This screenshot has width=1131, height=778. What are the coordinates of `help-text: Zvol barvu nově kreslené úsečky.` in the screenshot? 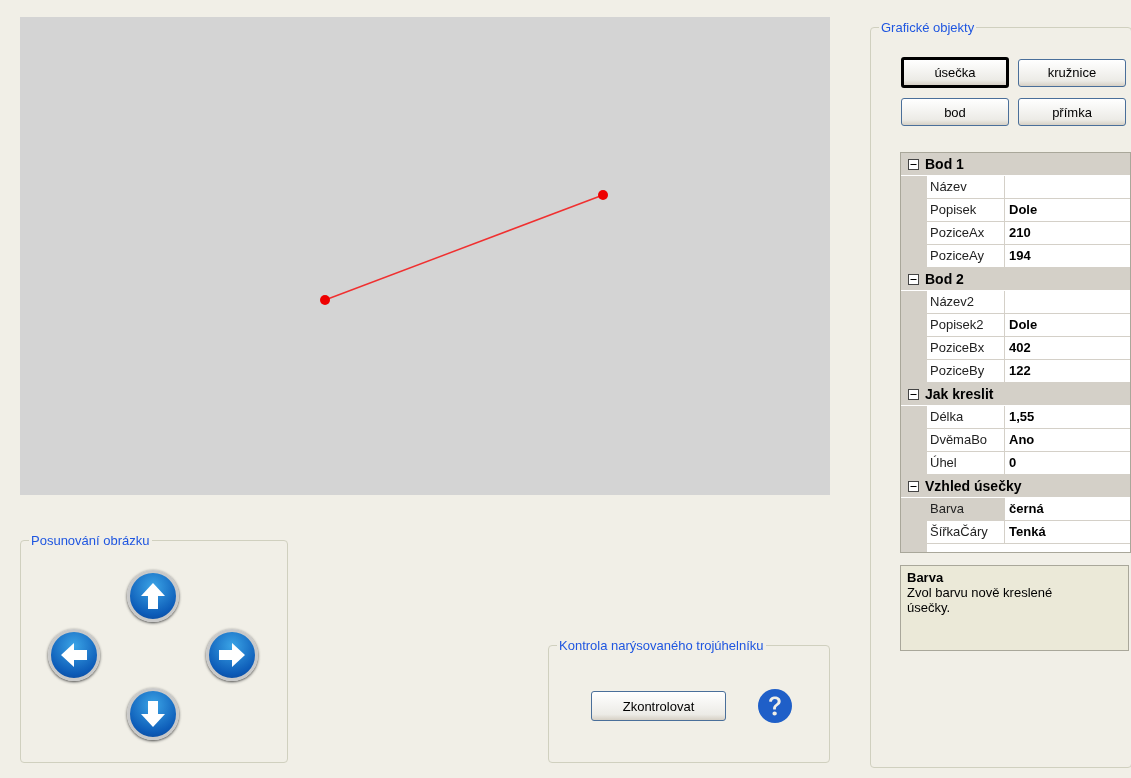 It's located at (980, 600).